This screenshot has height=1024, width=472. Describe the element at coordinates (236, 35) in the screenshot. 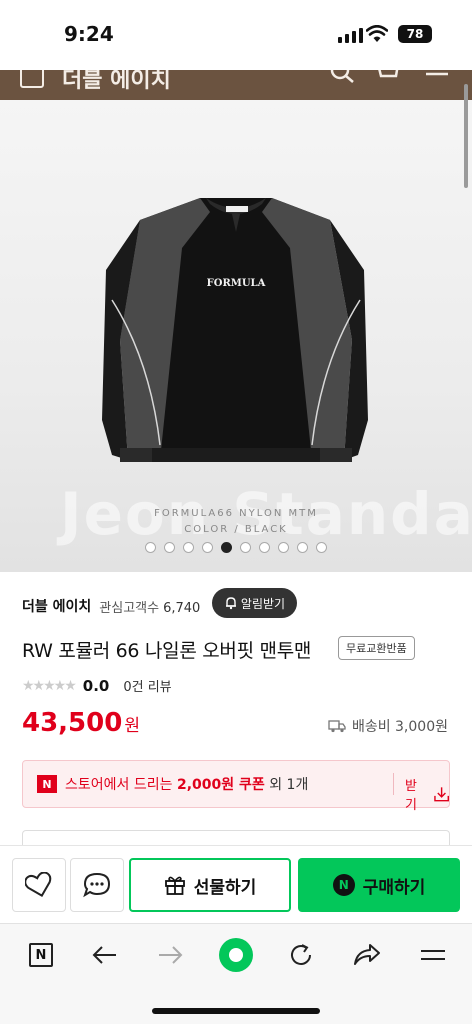

I see `status-bar: 9:24 78` at that location.